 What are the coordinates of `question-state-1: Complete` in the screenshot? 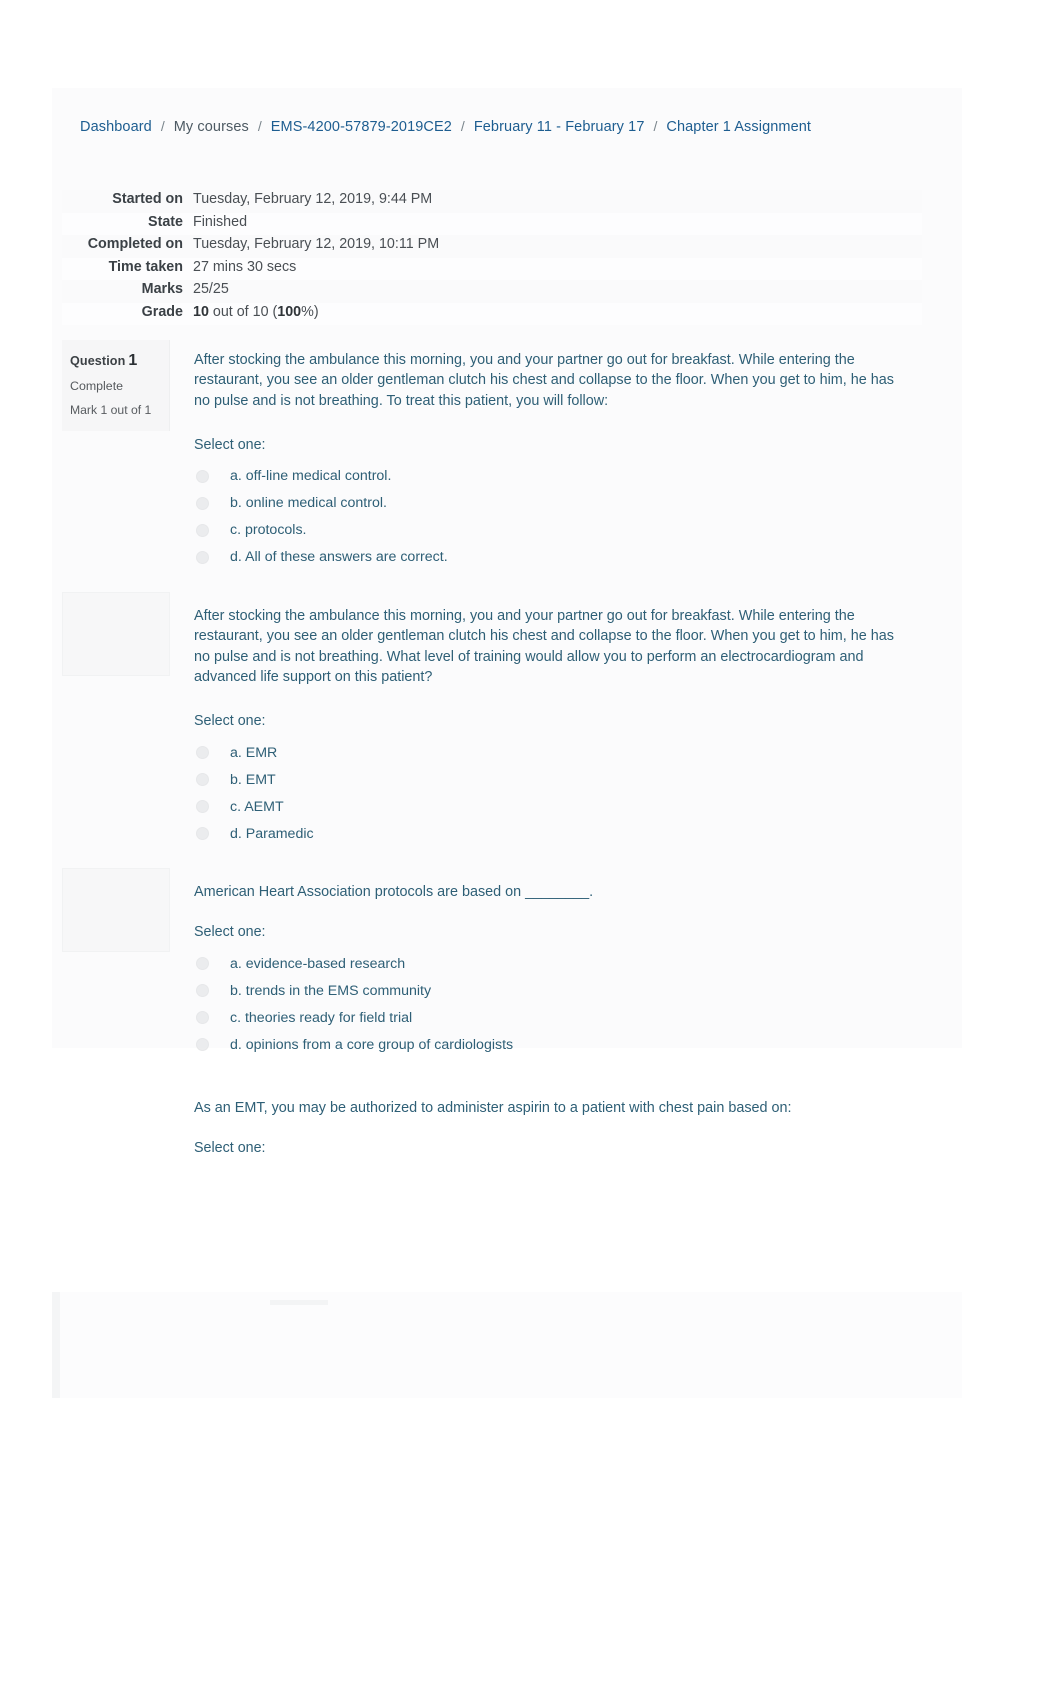 It's located at (97, 386).